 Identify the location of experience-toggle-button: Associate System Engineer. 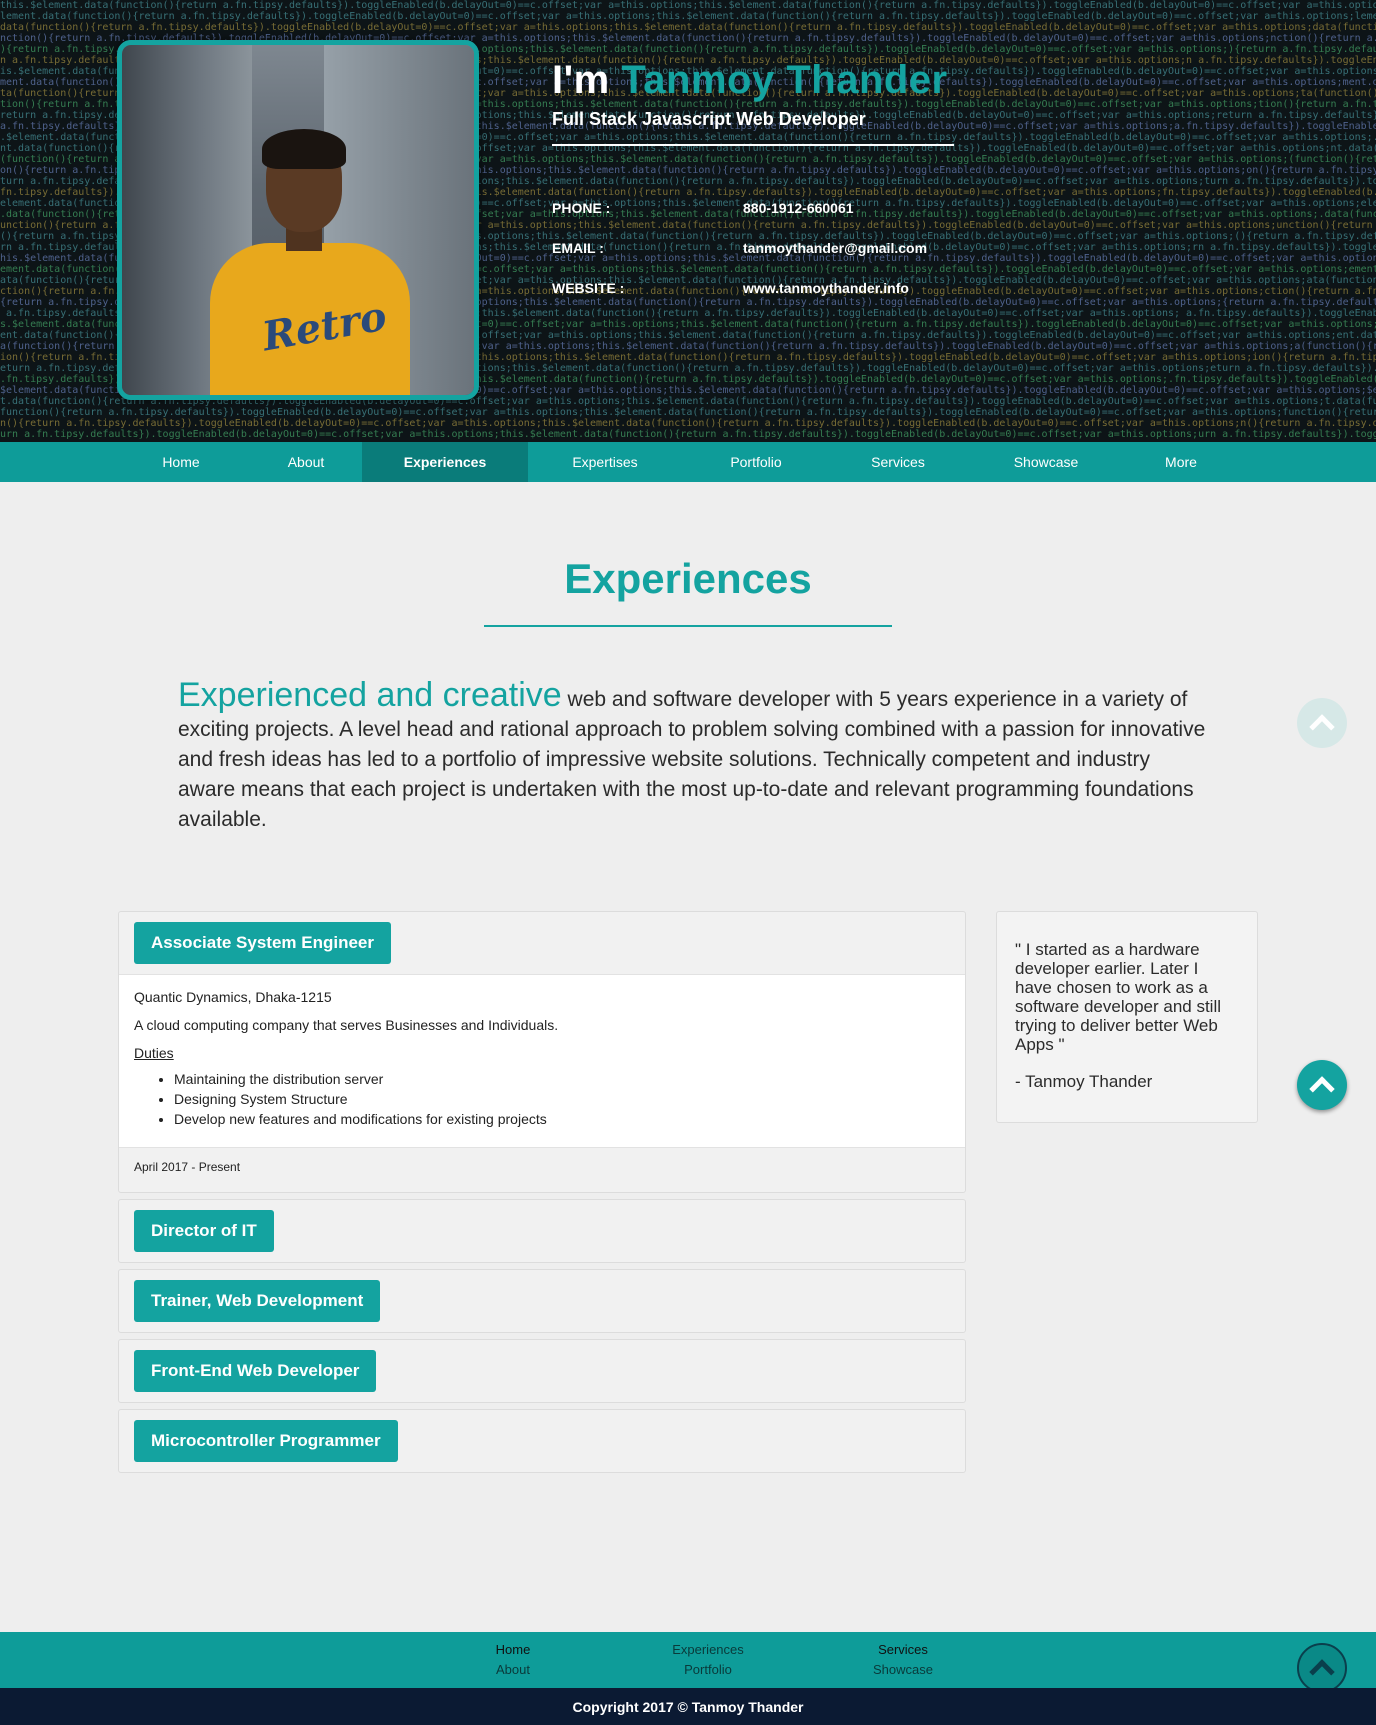
(262, 943).